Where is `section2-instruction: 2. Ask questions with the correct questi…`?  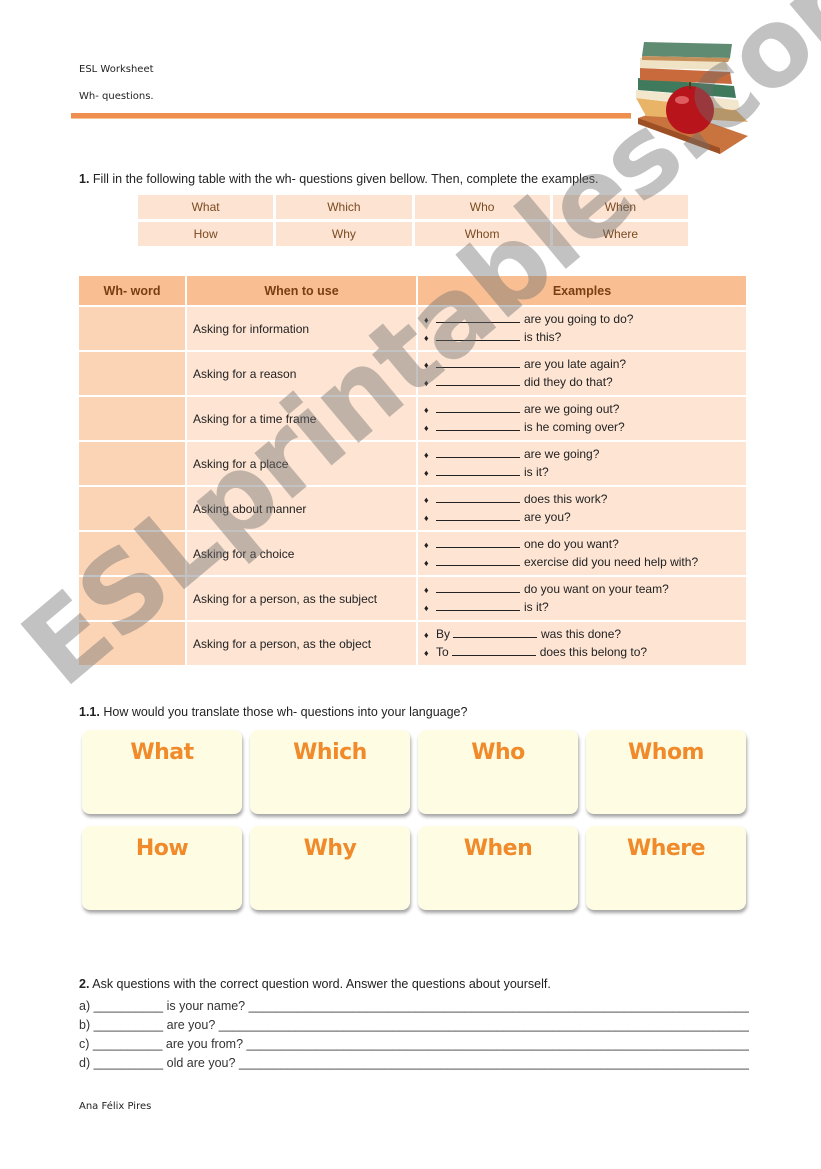 section2-instruction: 2. Ask questions with the correct questi… is located at coordinates (315, 984).